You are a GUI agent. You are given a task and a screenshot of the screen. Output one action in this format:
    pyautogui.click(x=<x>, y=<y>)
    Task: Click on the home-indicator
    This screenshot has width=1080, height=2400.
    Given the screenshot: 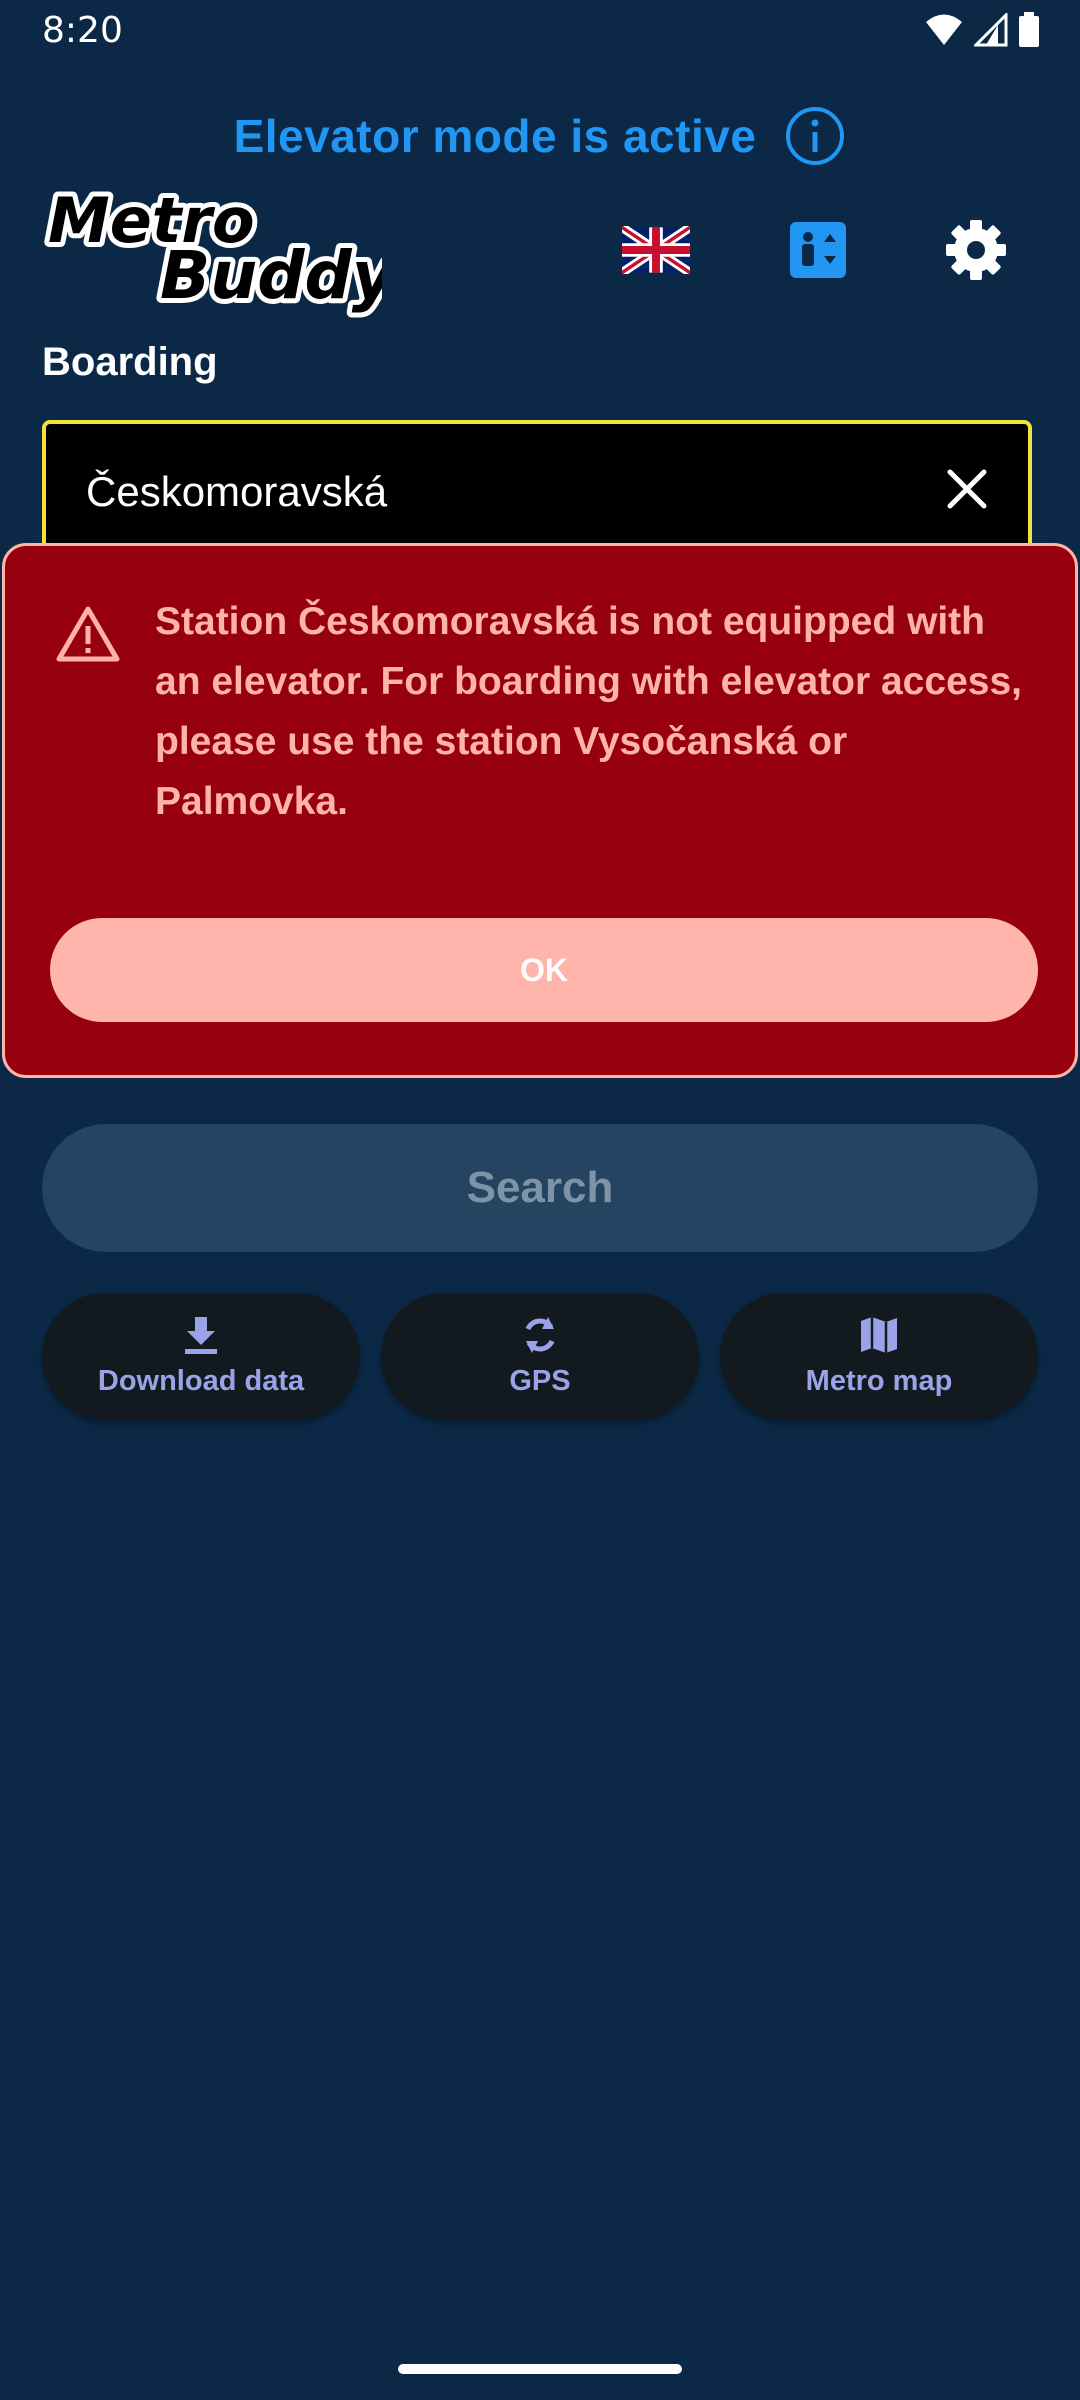 What is the action you would take?
    pyautogui.click(x=540, y=2369)
    